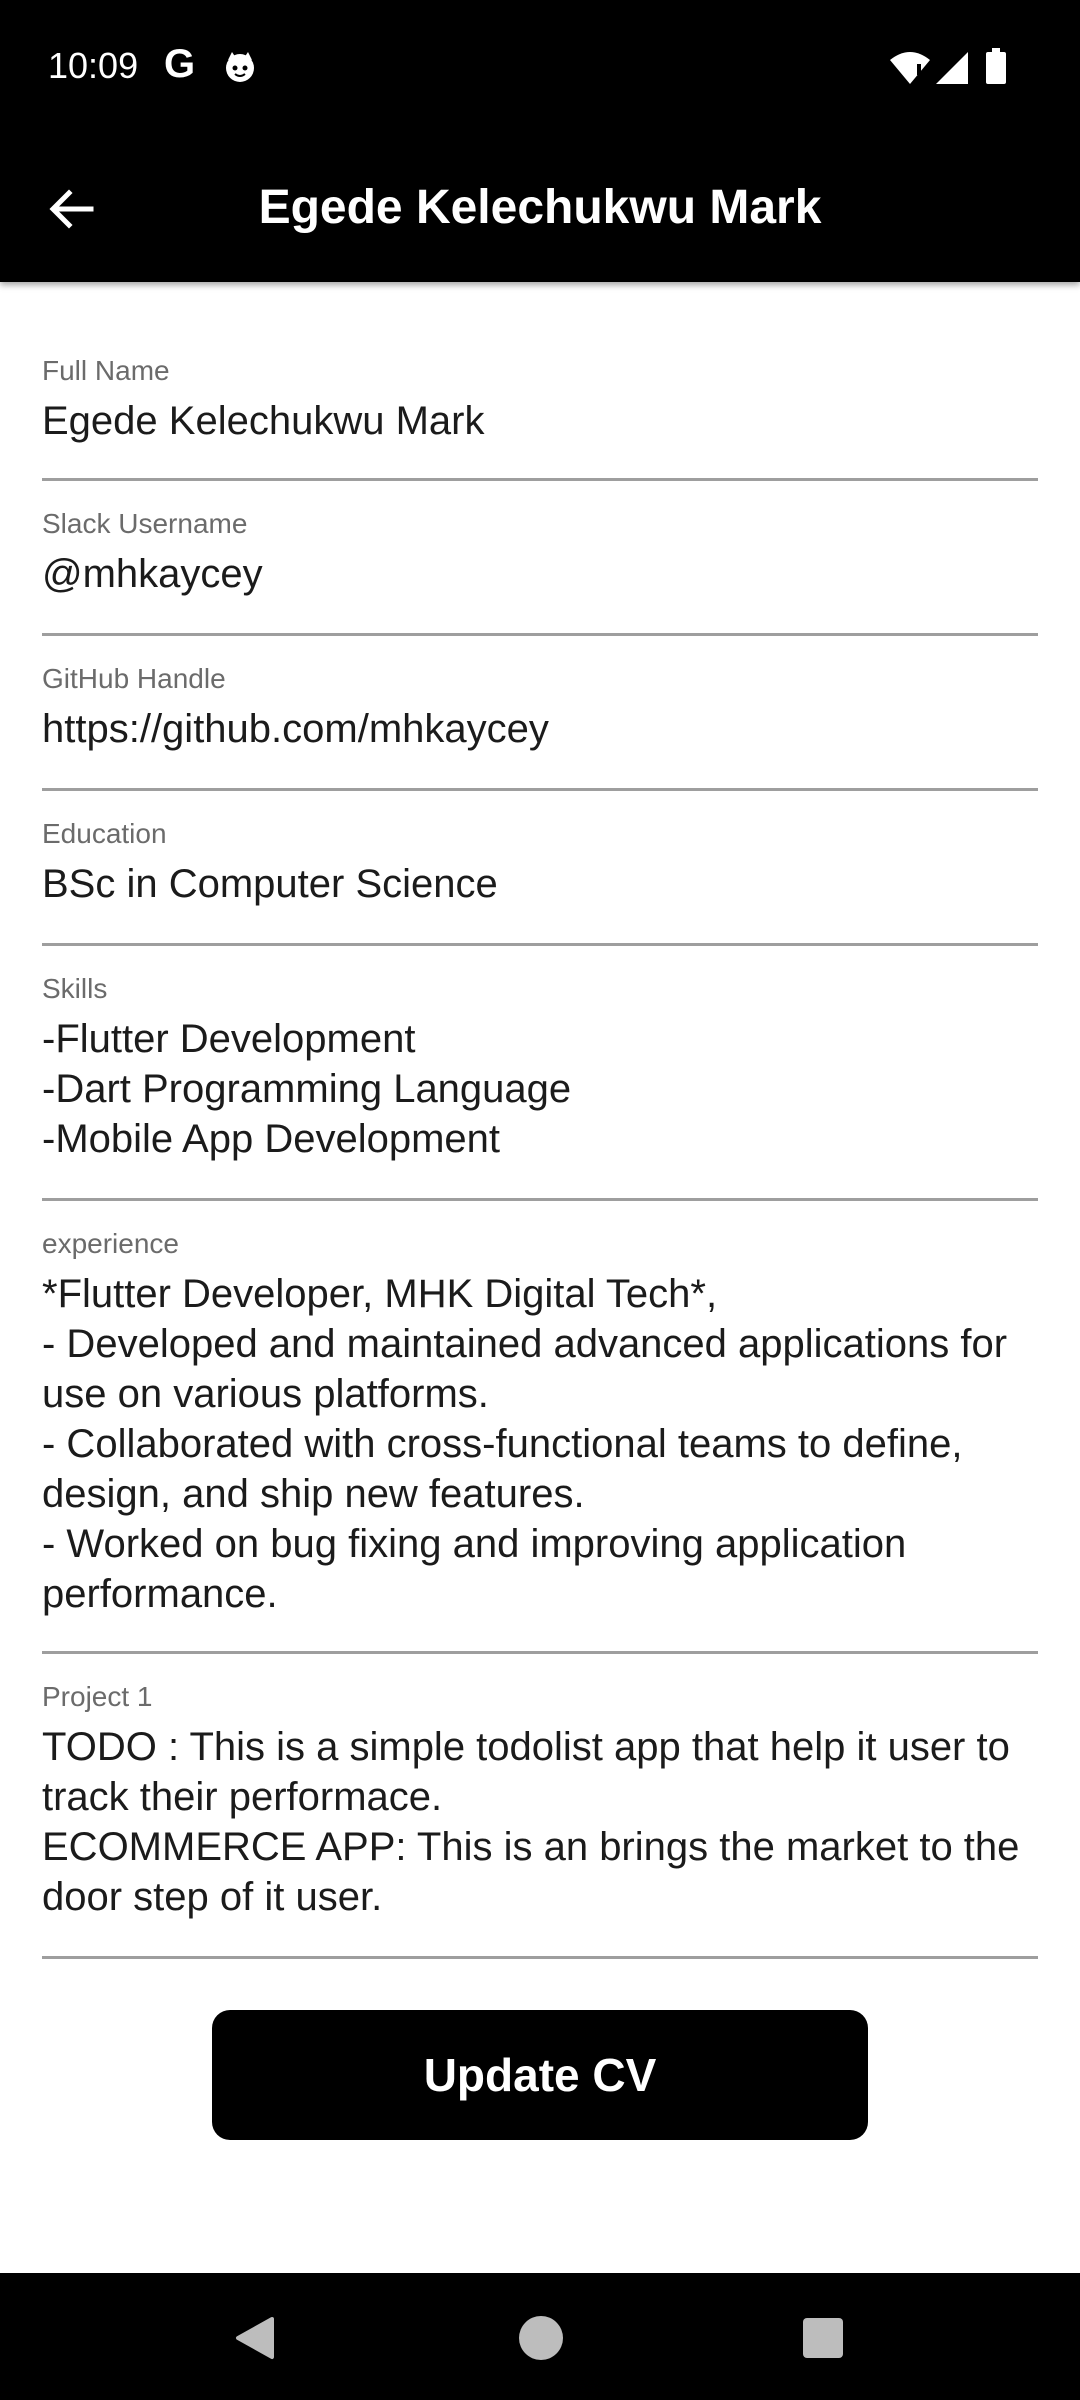 The image size is (1080, 2400). What do you see at coordinates (540, 729) in the screenshot?
I see `field-value: https://github.com/mhkaycey` at bounding box center [540, 729].